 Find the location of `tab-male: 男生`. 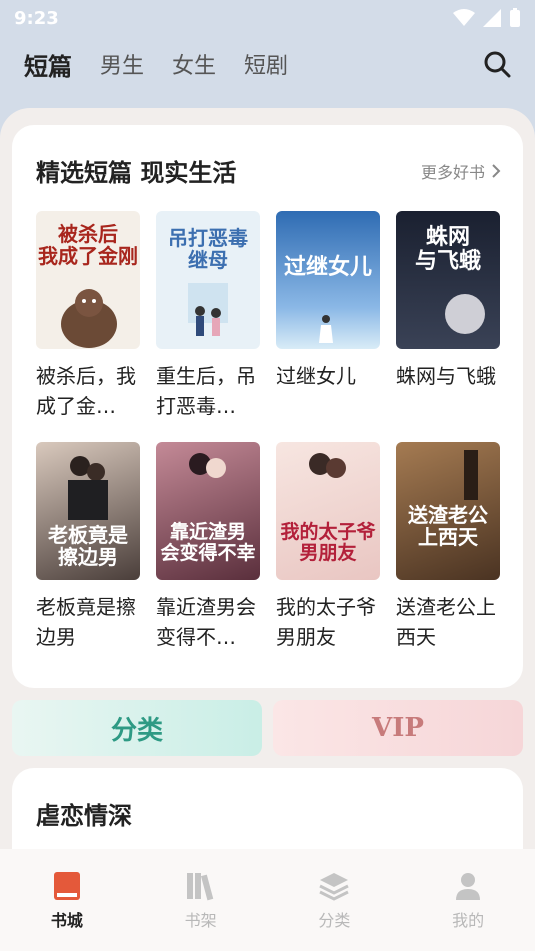

tab-male: 男生 is located at coordinates (122, 64).